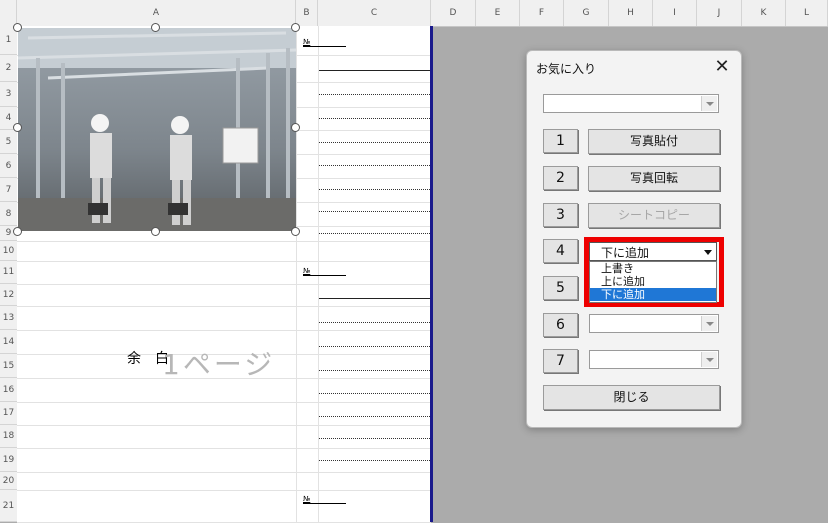  I want to click on row-header-8: 8, so click(8, 214).